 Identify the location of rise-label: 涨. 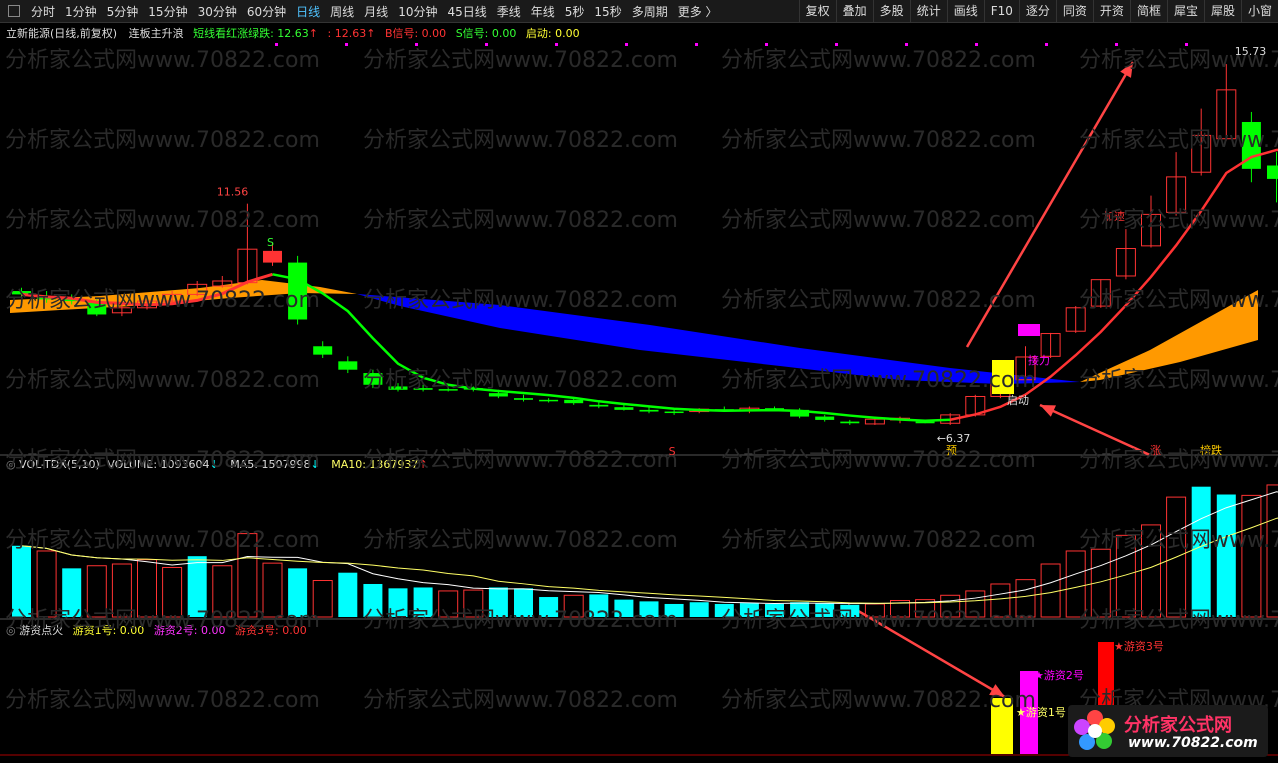
(1155, 450).